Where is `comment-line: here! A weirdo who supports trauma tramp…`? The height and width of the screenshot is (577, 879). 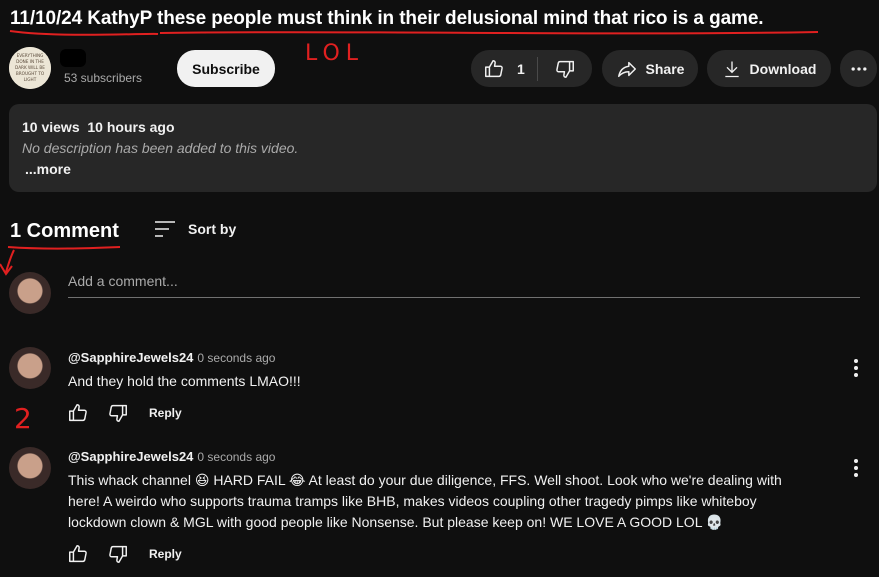 comment-line: here! A weirdo who supports trauma tramp… is located at coordinates (412, 501).